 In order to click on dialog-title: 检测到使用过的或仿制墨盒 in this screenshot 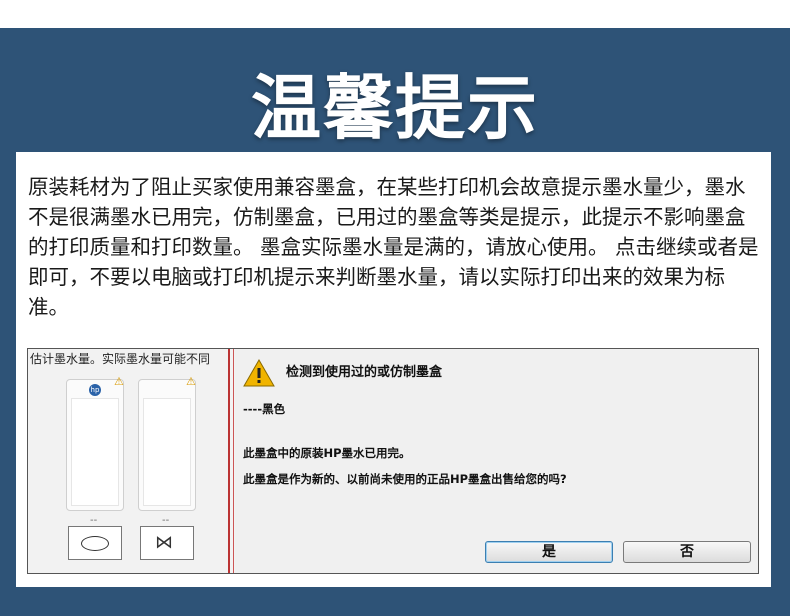, I will do `click(364, 370)`.